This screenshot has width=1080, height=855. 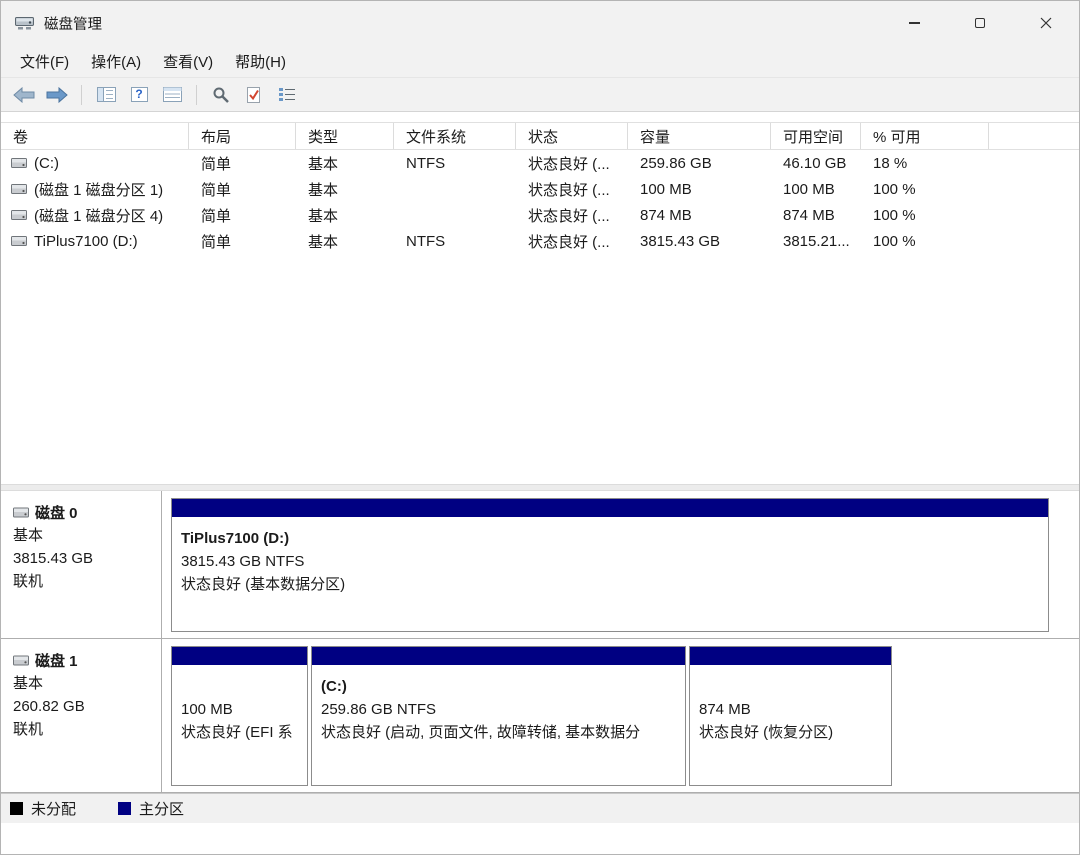 What do you see at coordinates (237, 732) in the screenshot?
I see `partition-status: 状态良好 (EFI 系` at bounding box center [237, 732].